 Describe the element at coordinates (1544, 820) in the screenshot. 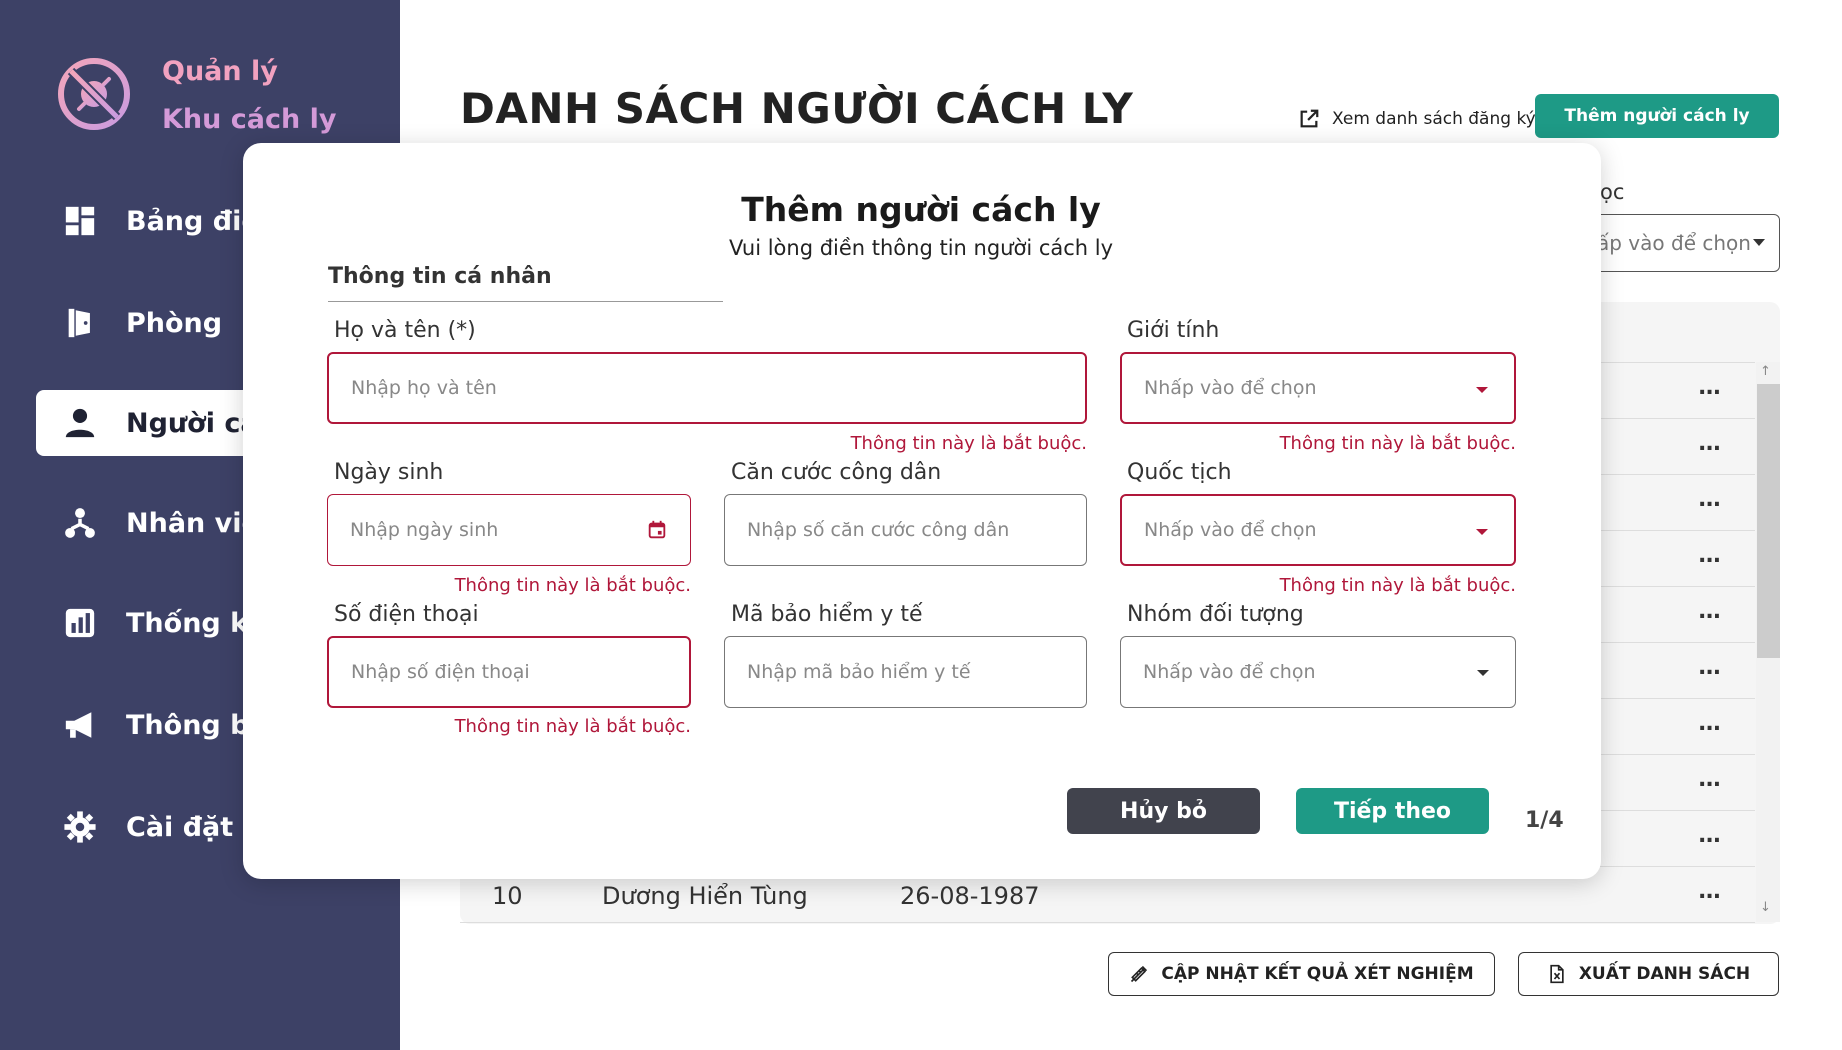

I see `step-indicator: 1/4` at that location.